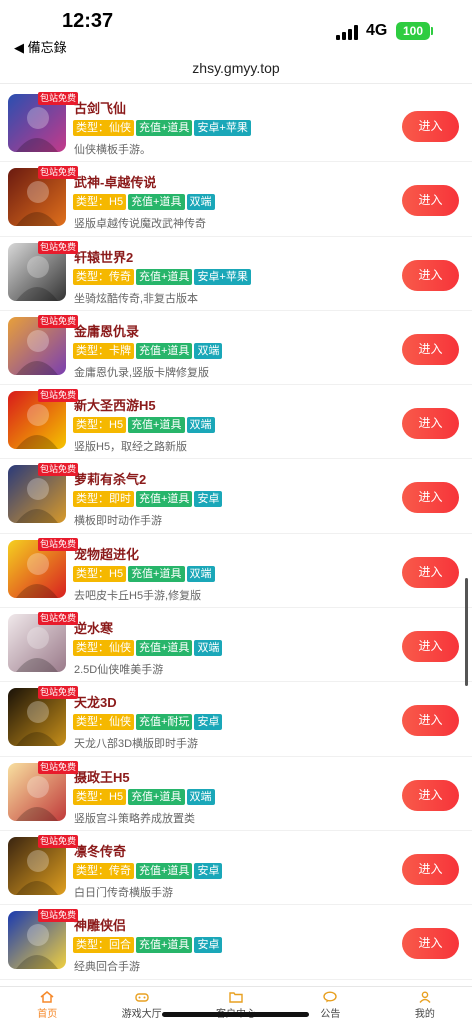 This screenshot has height=1024, width=472. I want to click on game-row: 包站免费 天龙3D 类型：仙侠 充值+耐玩 安卓 天龙八部3D横版即时手游 进入, so click(236, 719).